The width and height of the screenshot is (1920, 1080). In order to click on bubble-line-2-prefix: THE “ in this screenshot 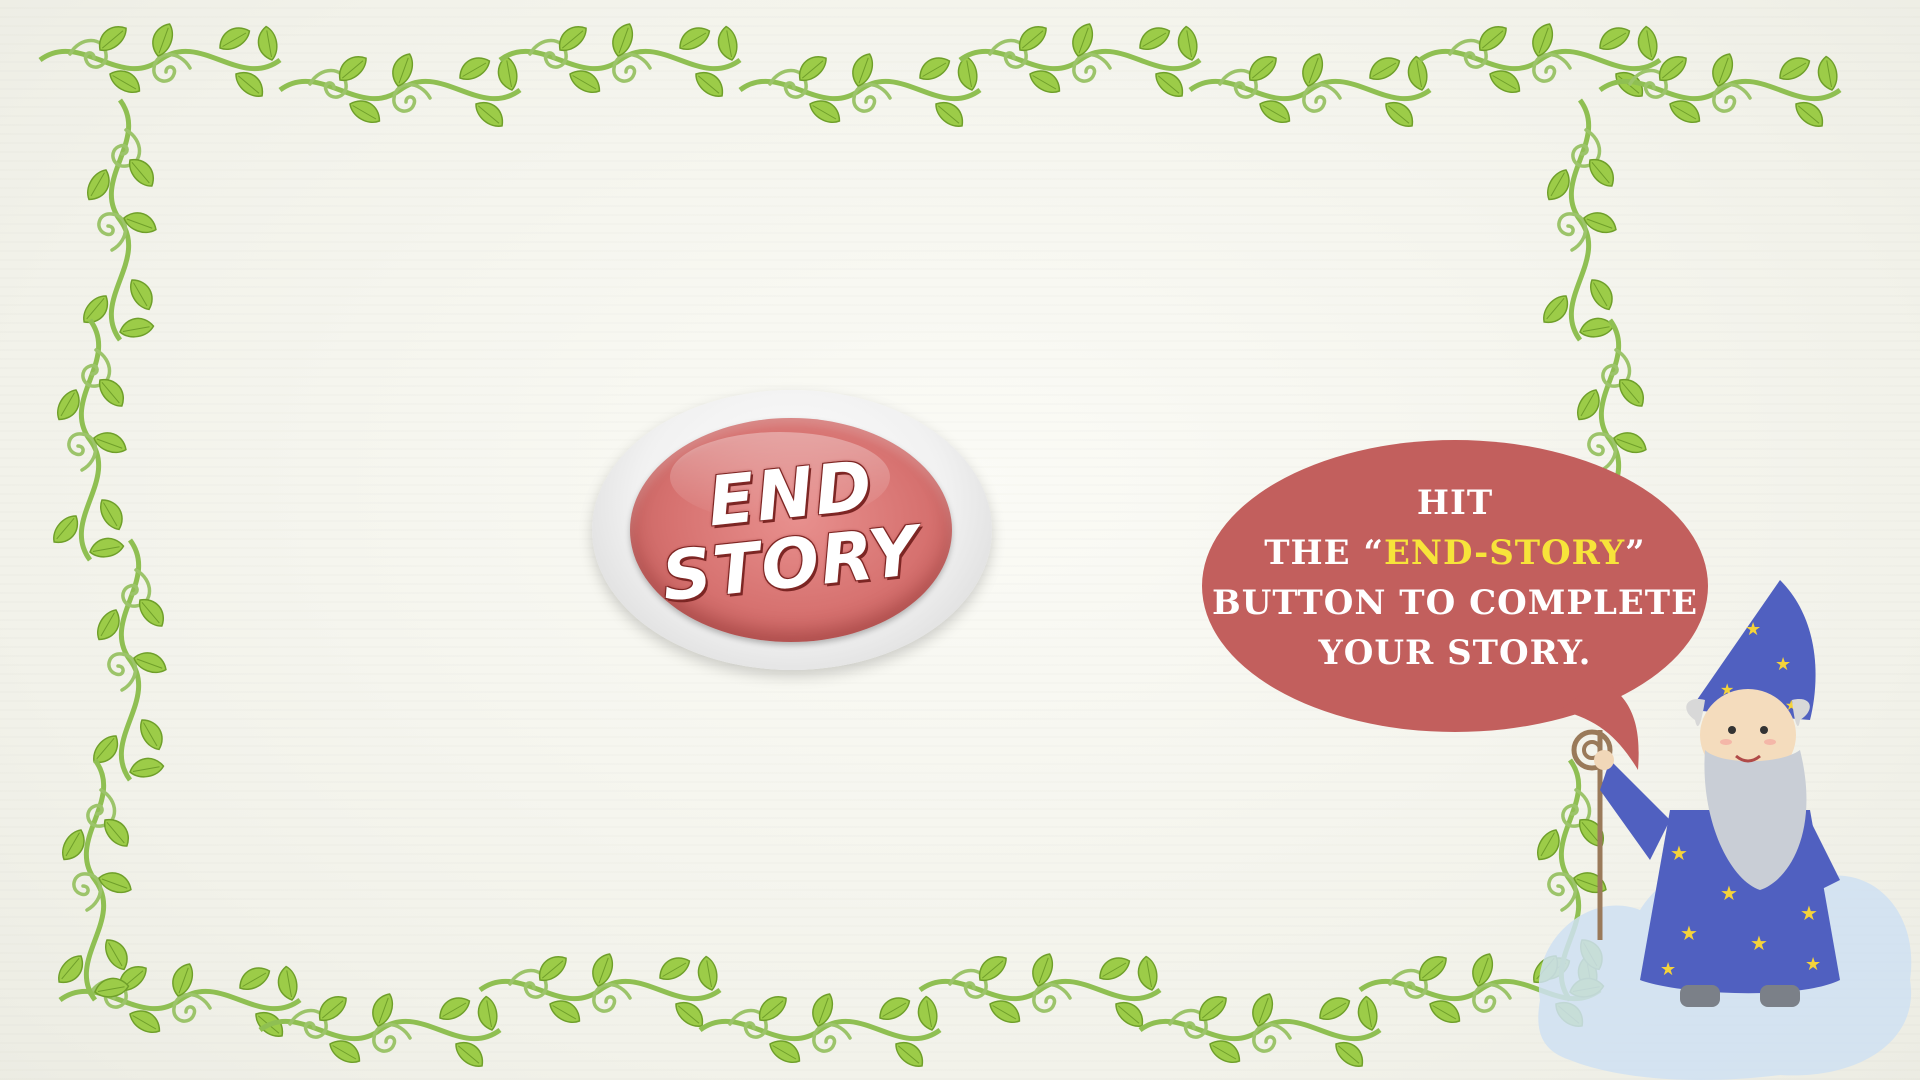, I will do `click(1324, 553)`.